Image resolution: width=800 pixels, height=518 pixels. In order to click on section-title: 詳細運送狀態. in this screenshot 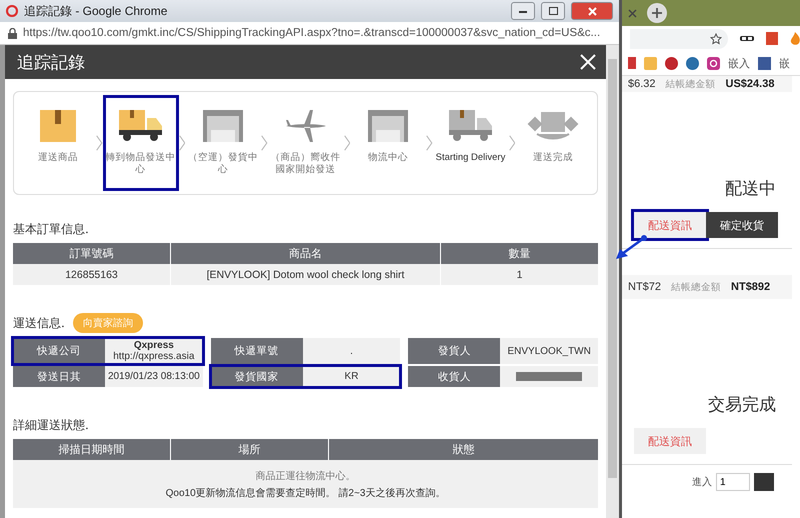, I will do `click(51, 425)`.